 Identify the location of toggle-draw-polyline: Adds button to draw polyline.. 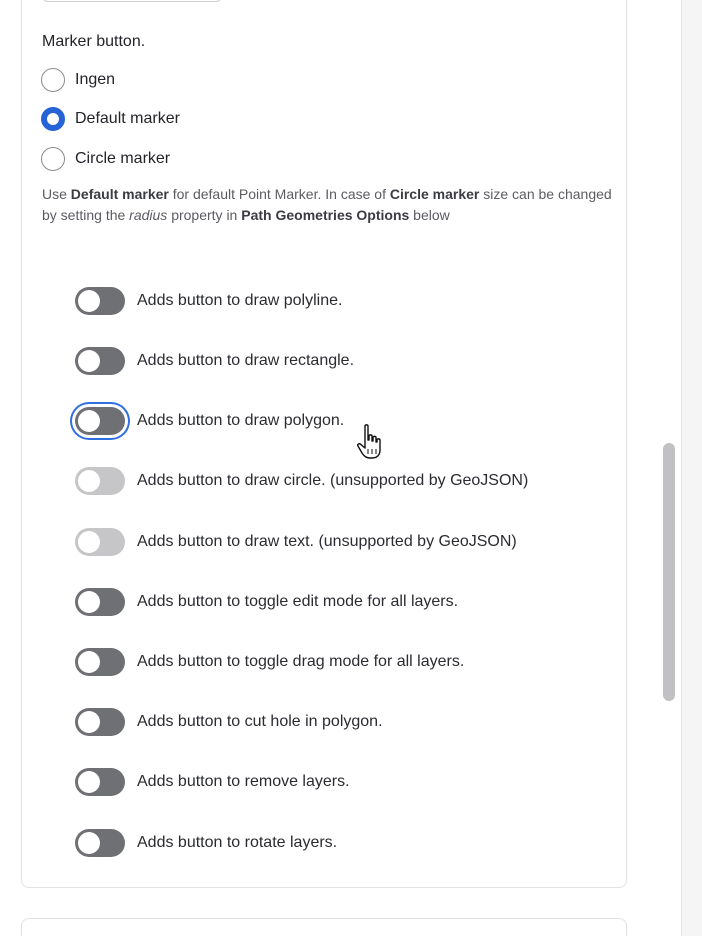
(208, 301).